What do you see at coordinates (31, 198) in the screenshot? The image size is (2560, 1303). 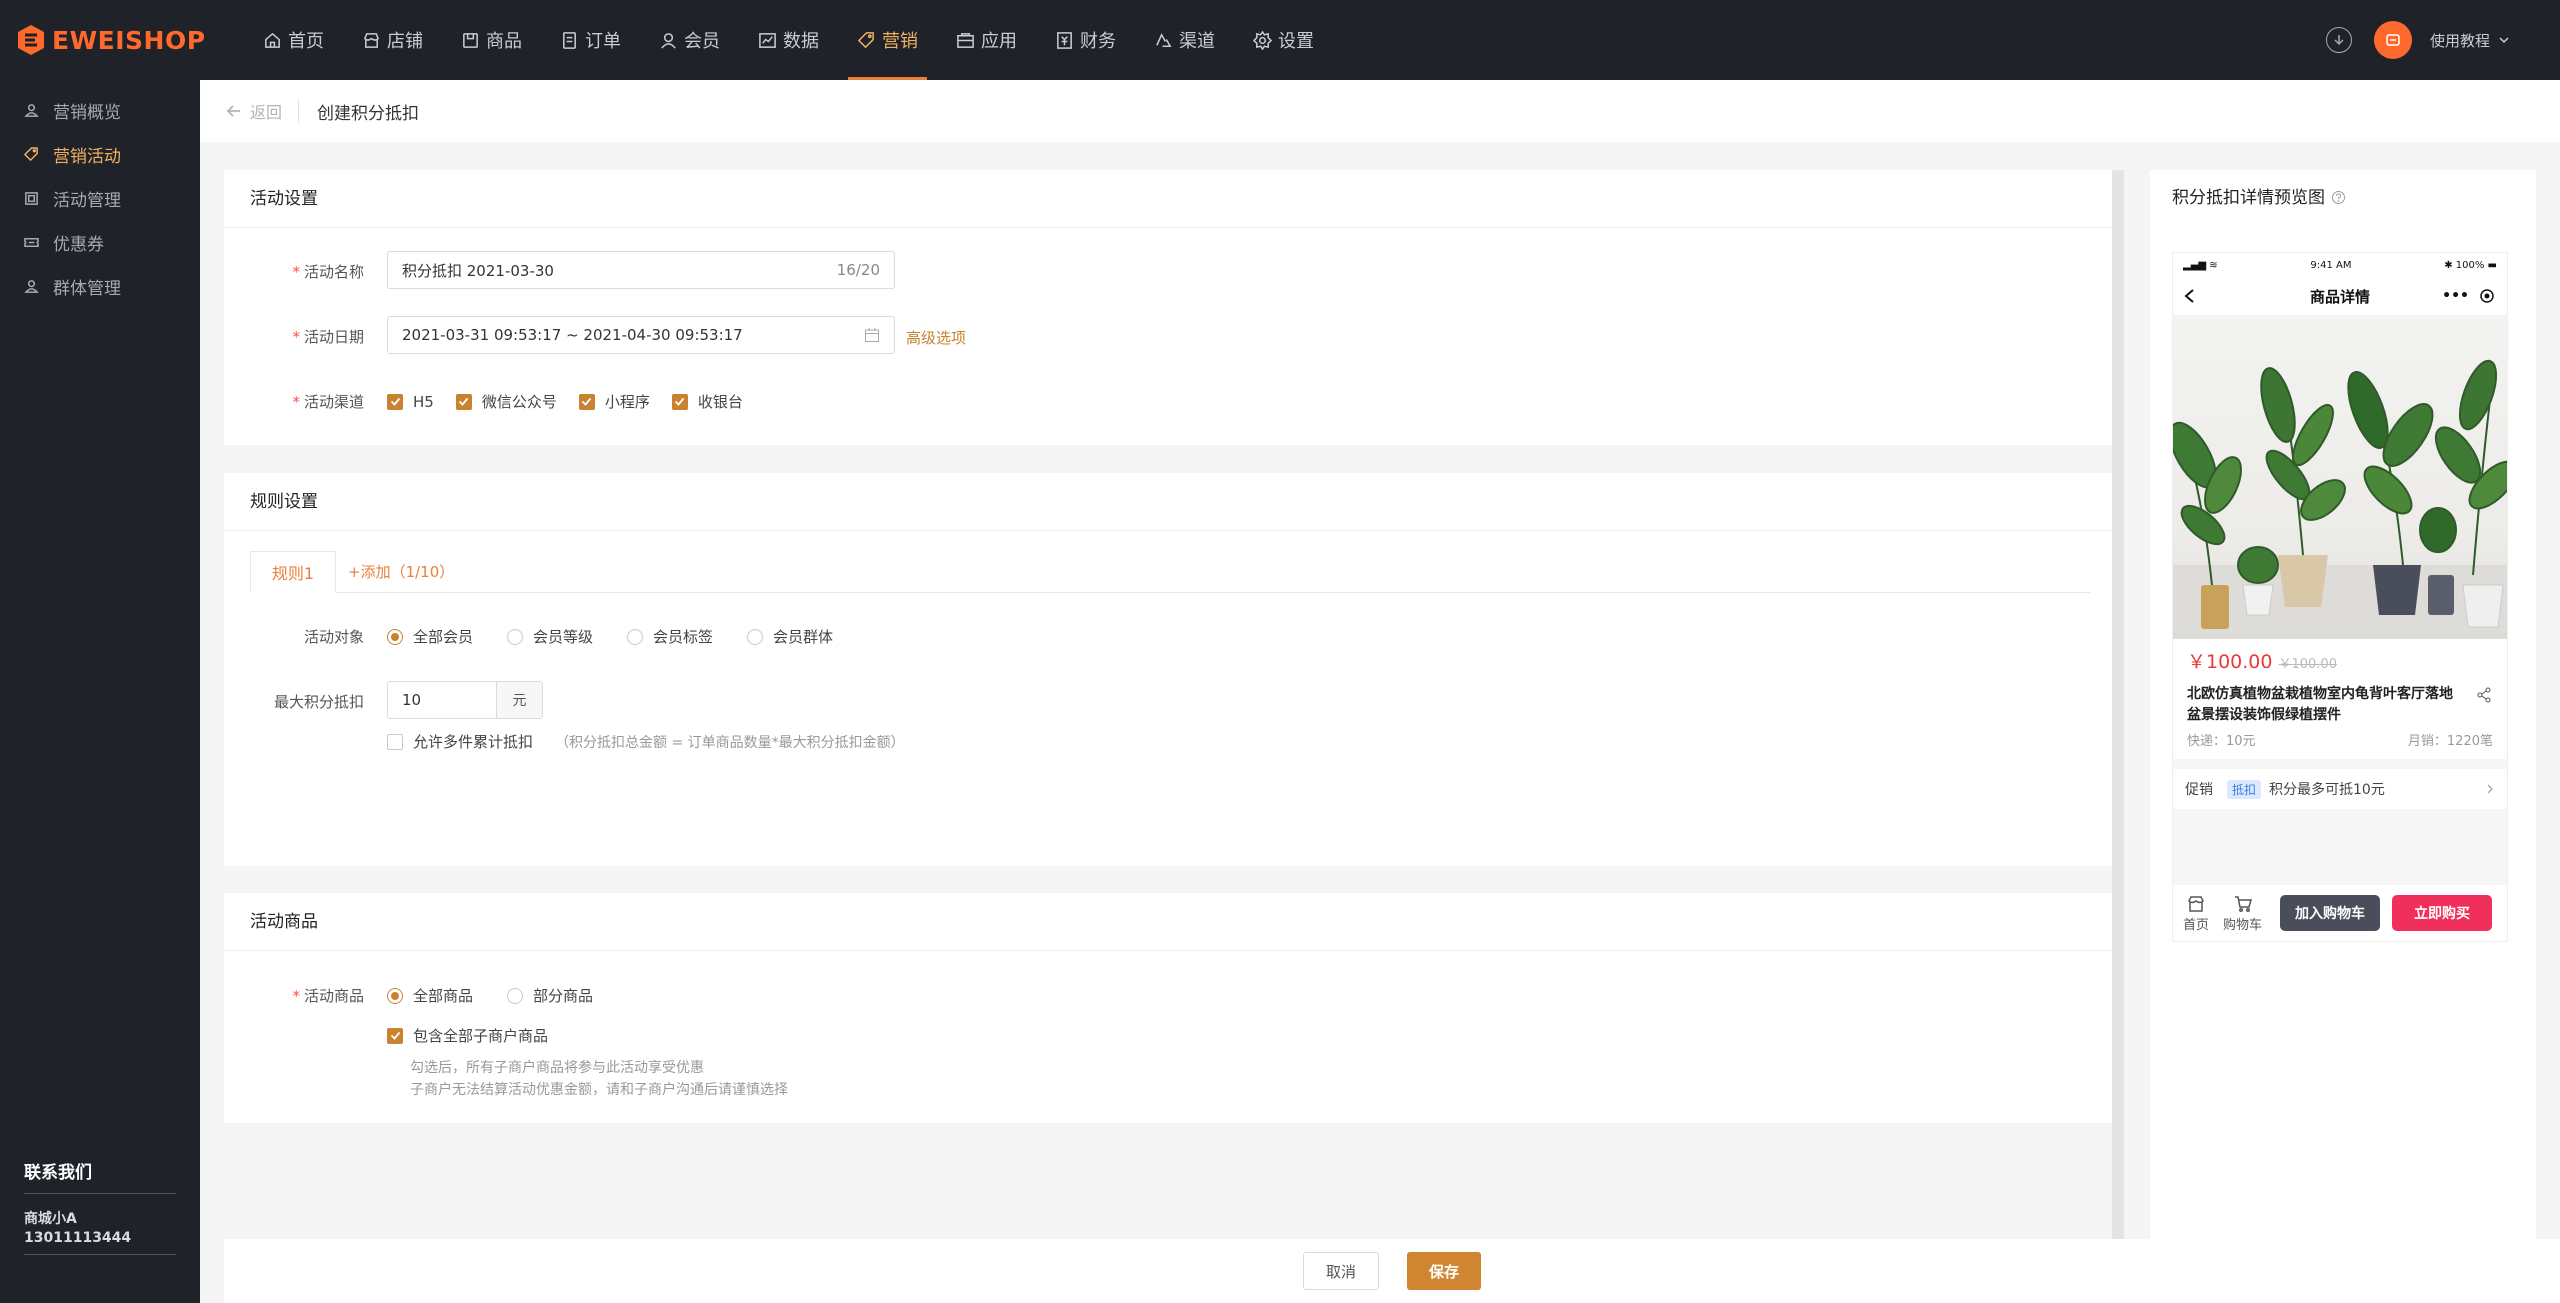 I see `manage-icon` at bounding box center [31, 198].